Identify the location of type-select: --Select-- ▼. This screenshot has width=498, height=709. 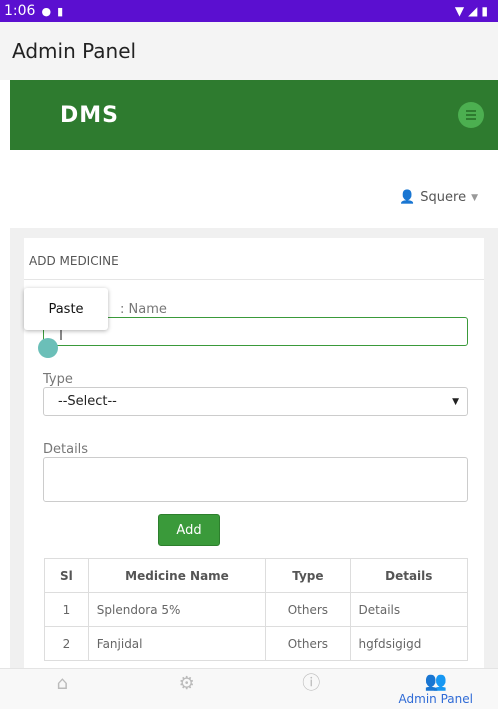
(255, 401).